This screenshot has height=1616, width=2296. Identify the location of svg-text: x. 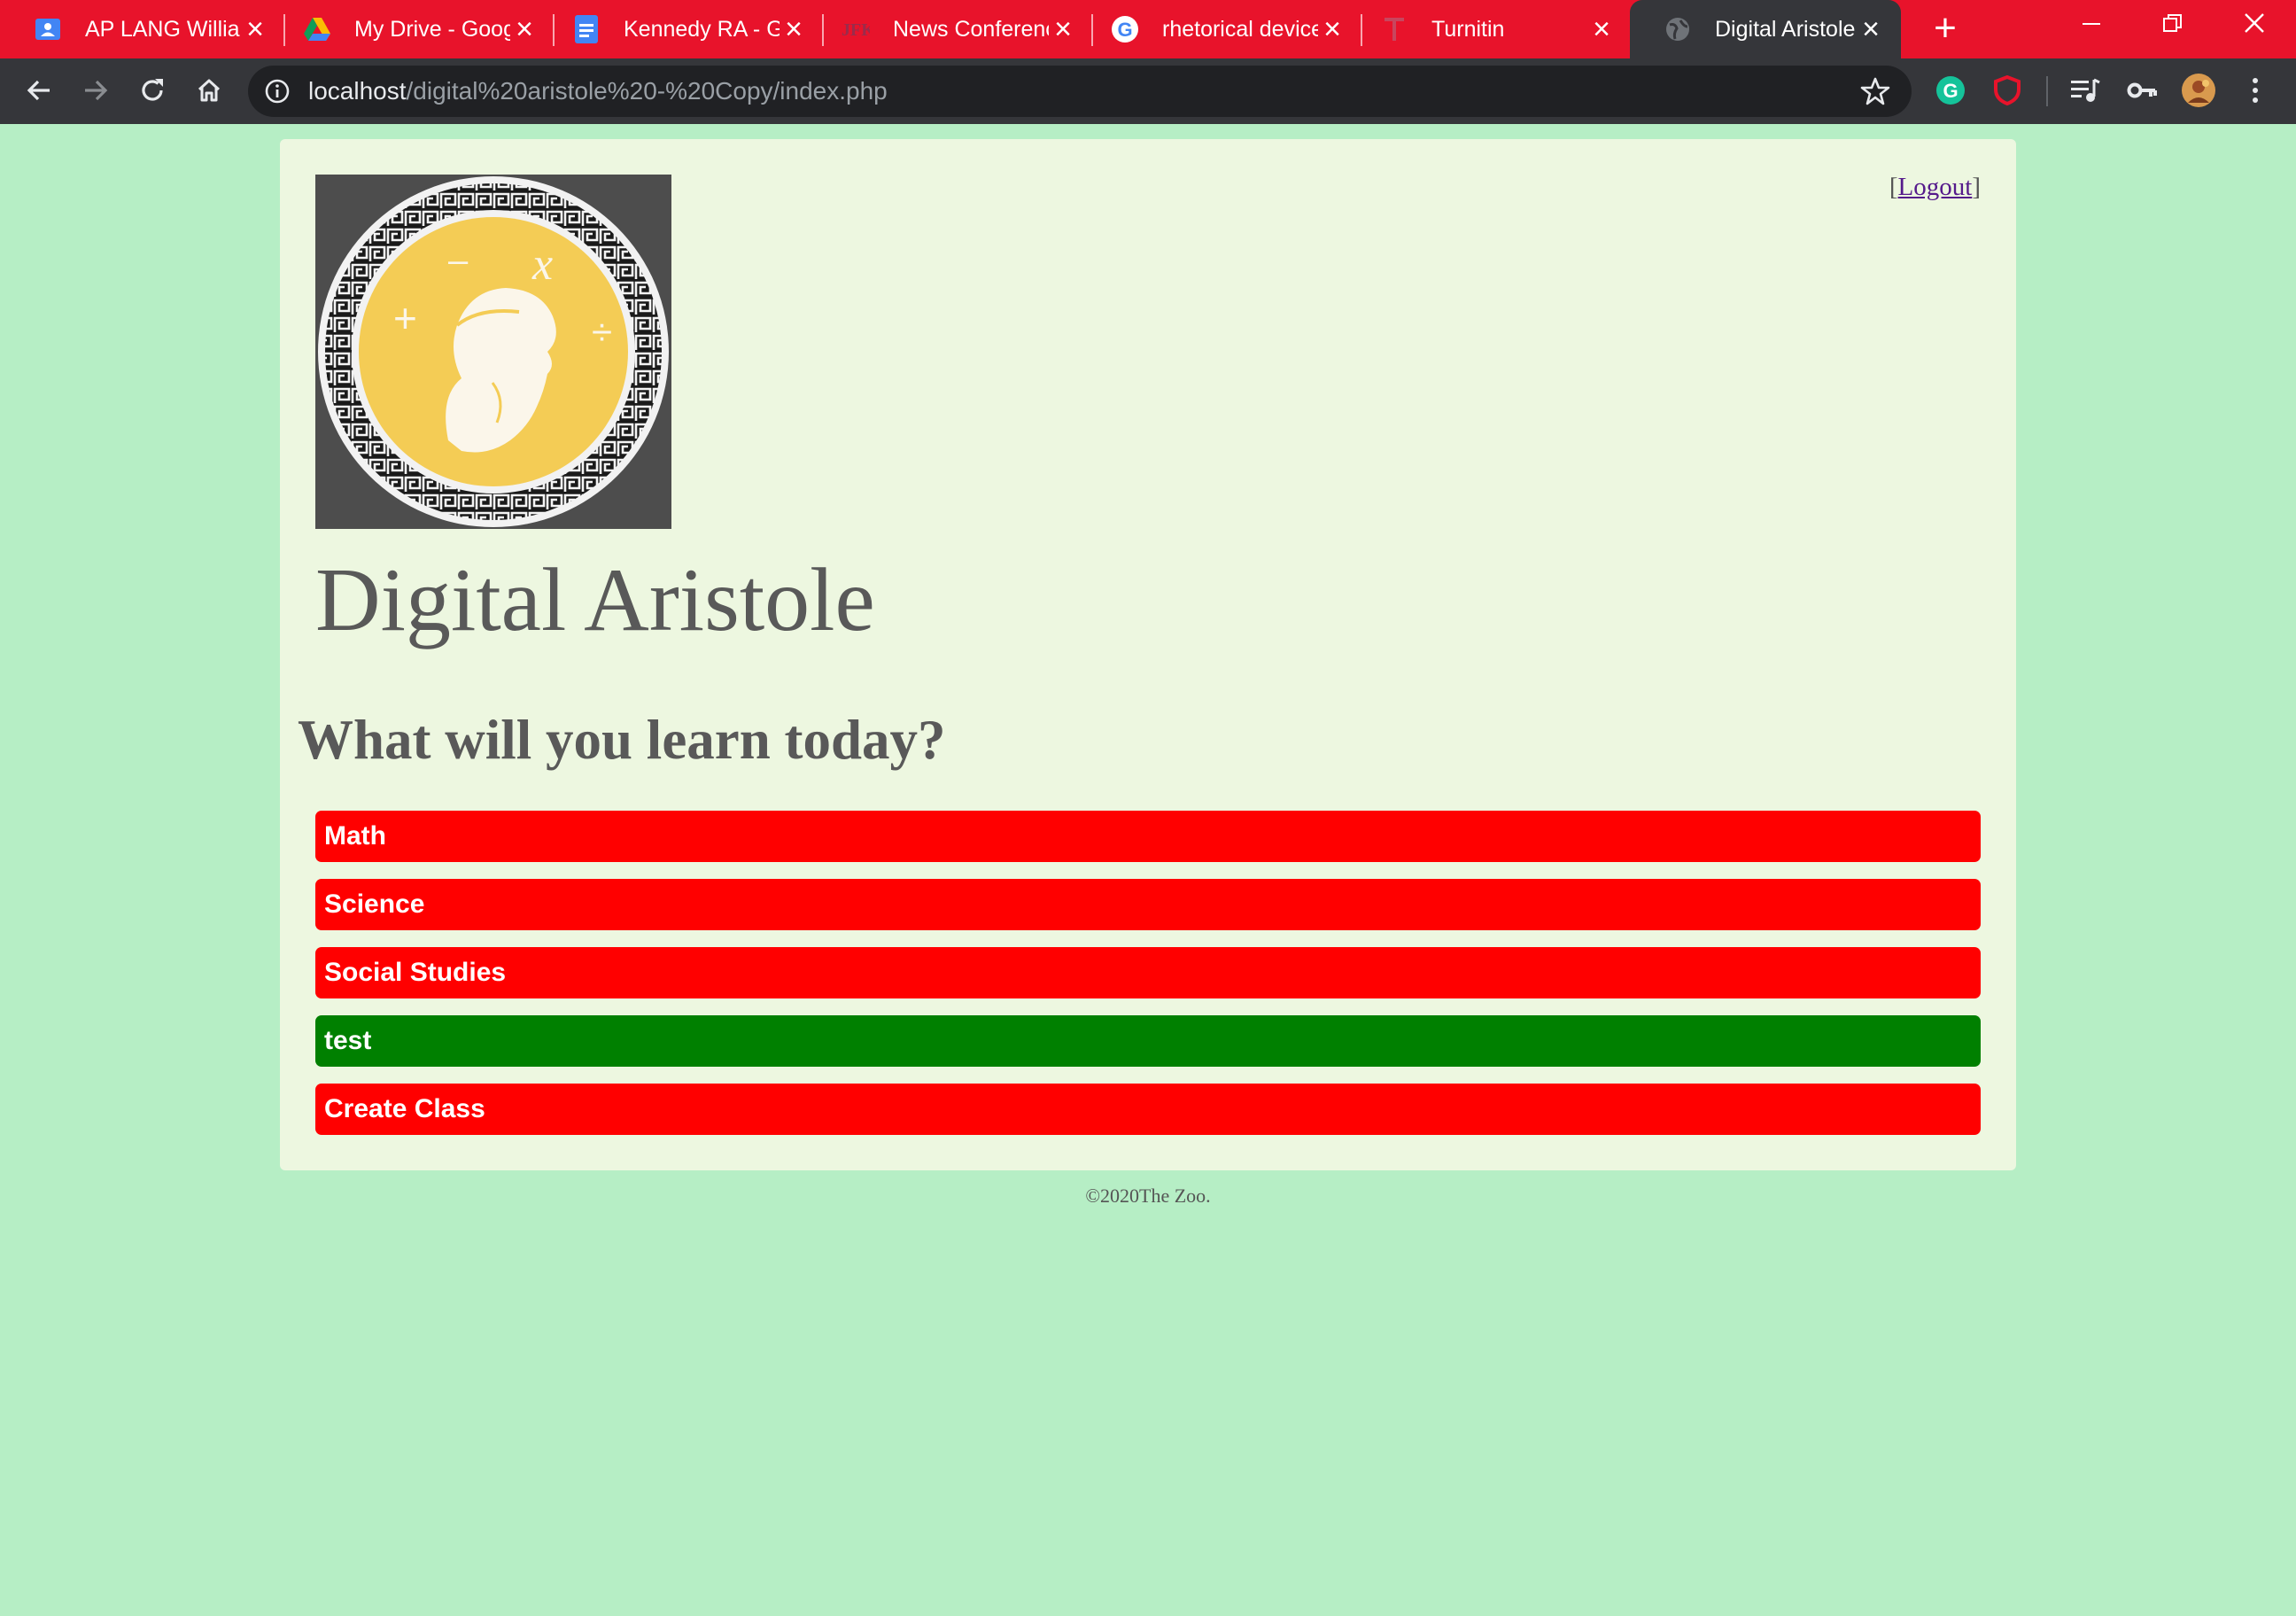
(542, 264).